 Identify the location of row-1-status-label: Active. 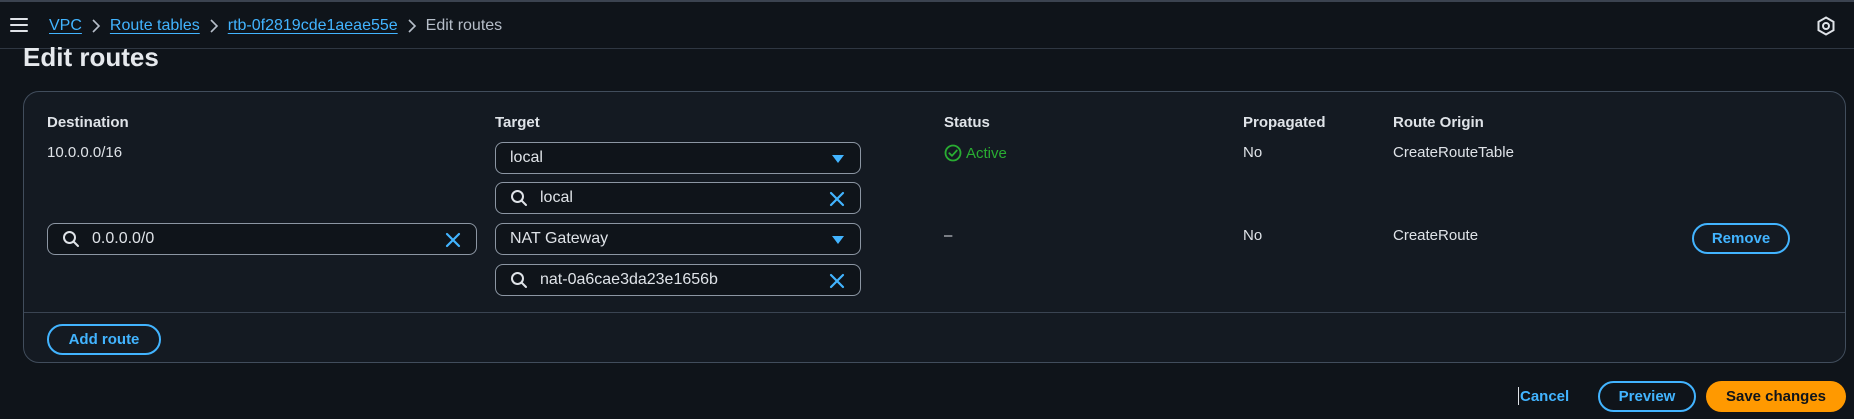
(986, 153).